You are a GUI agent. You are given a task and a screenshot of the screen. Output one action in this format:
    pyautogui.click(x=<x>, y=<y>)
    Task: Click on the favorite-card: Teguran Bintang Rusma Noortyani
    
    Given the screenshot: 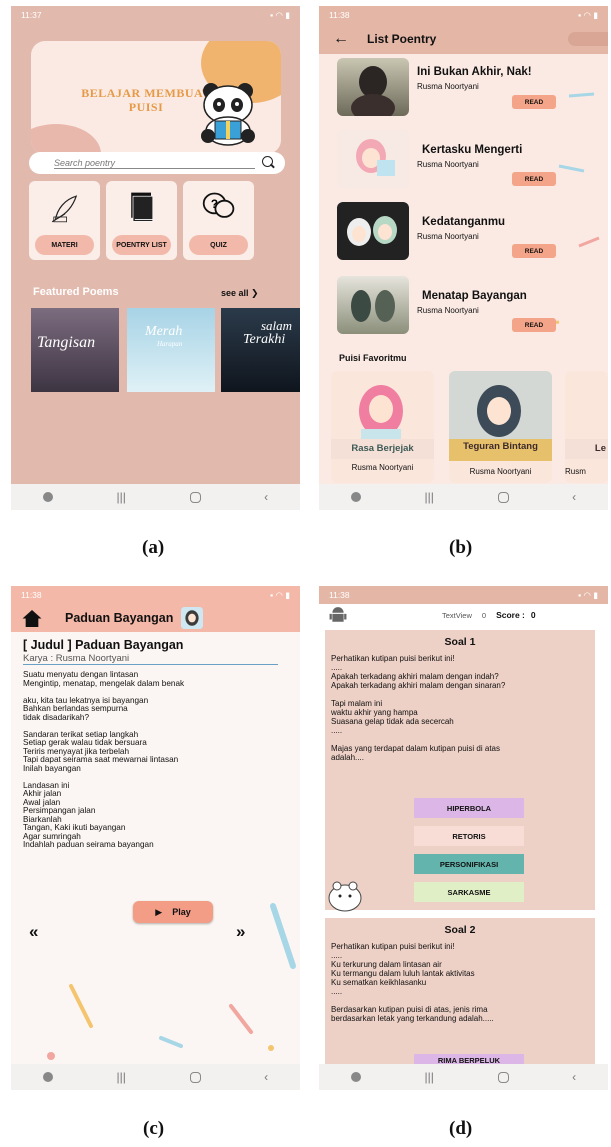 What is the action you would take?
    pyautogui.click(x=500, y=427)
    